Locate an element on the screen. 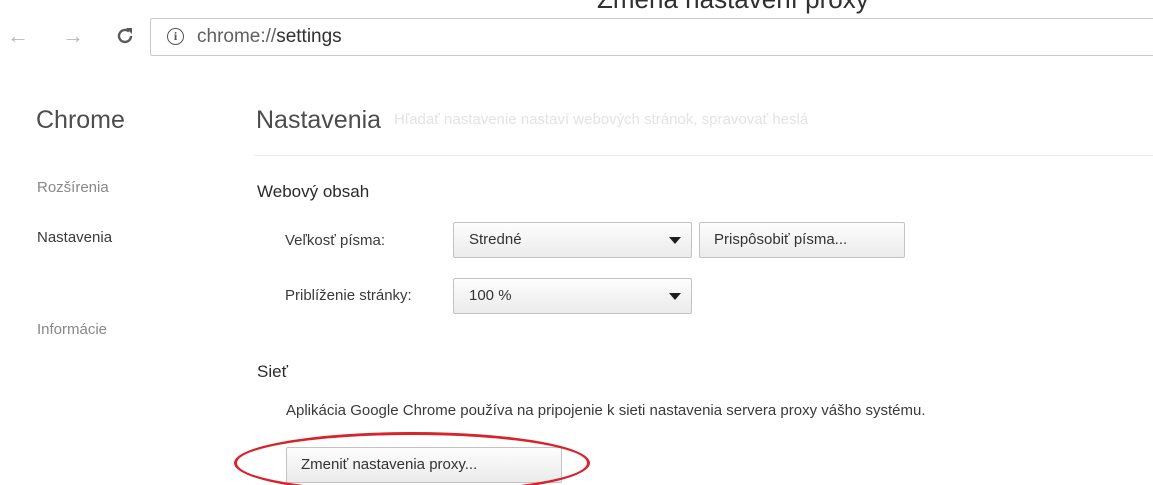 This screenshot has height=485, width=1153. page-title: Nastavenia is located at coordinates (319, 120).